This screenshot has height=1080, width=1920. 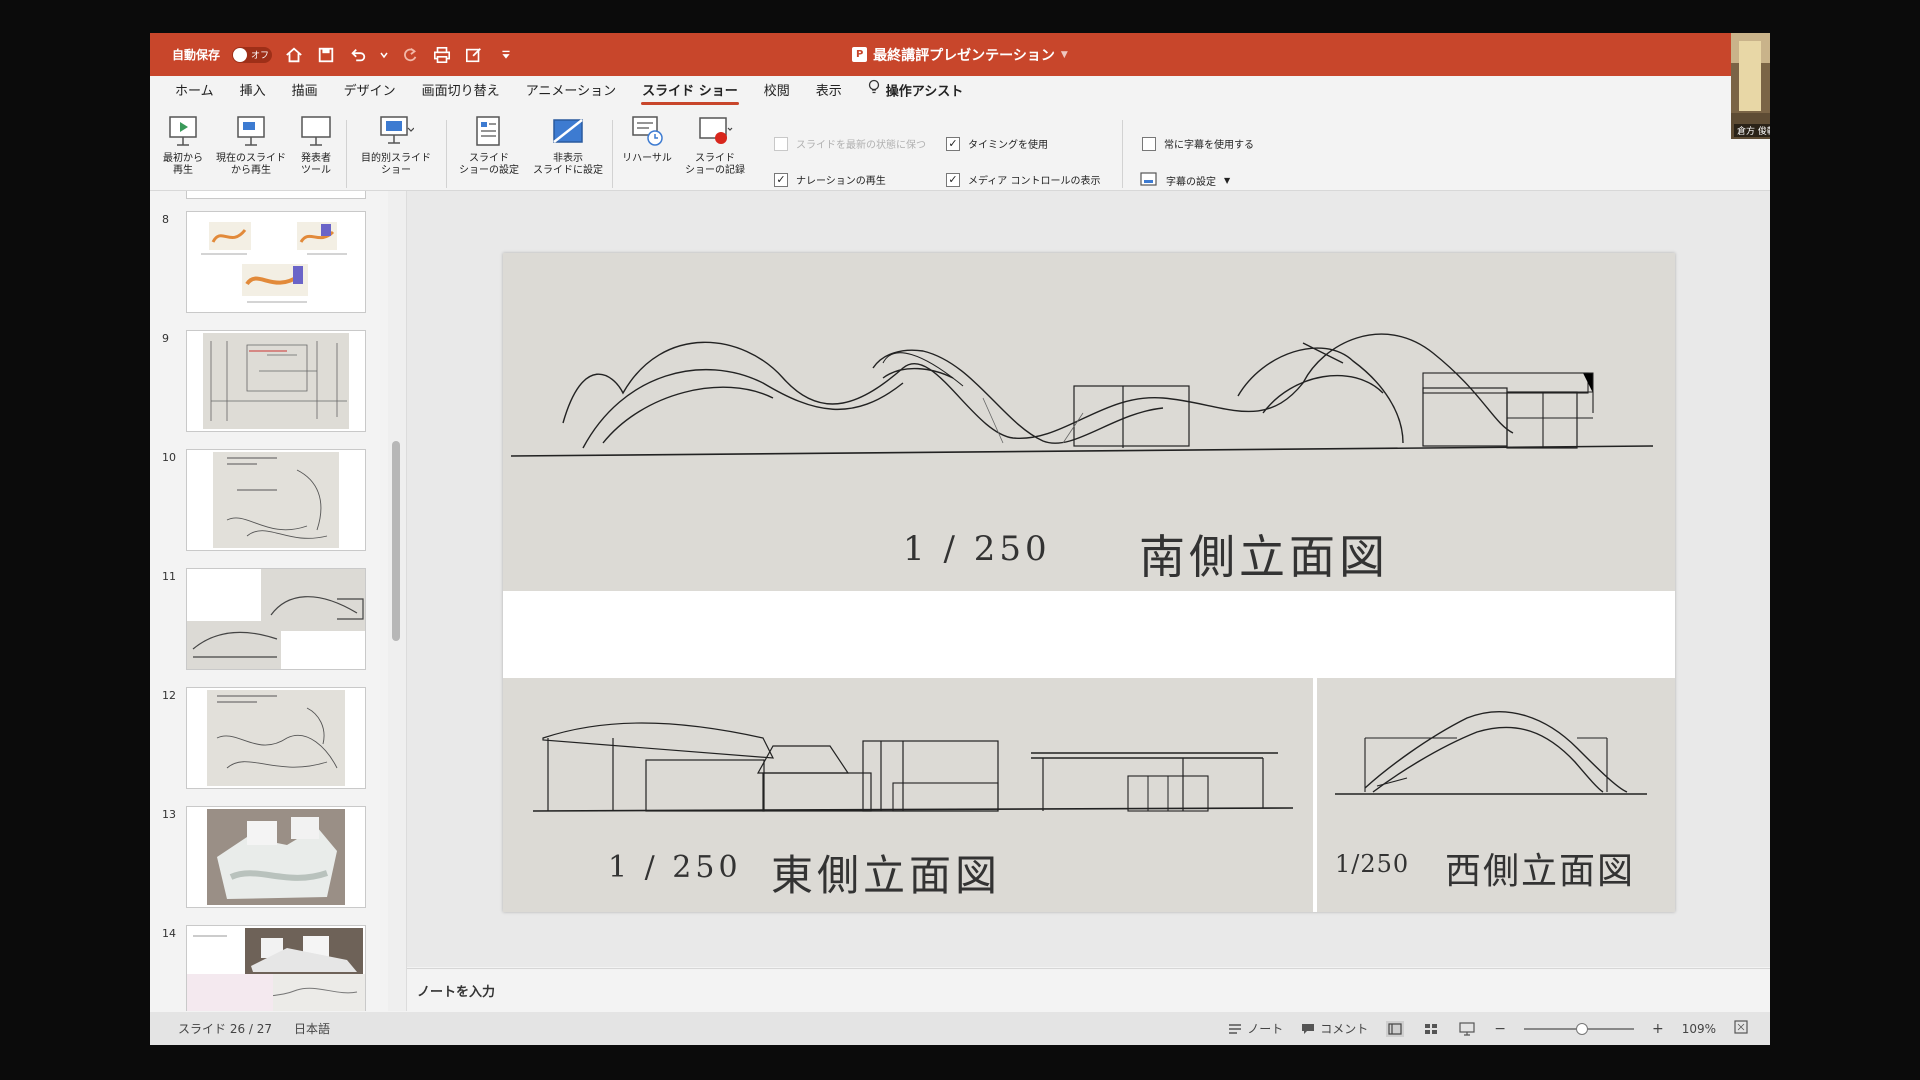 What do you see at coordinates (1149, 143) in the screenshot?
I see `checkbox-box` at bounding box center [1149, 143].